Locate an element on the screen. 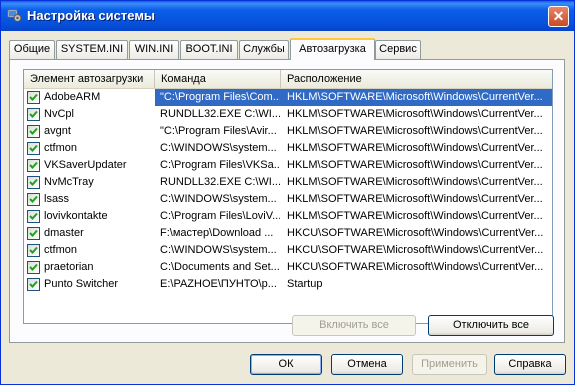 This screenshot has height=385, width=575. startup-item-name: NvCpl is located at coordinates (59, 114).